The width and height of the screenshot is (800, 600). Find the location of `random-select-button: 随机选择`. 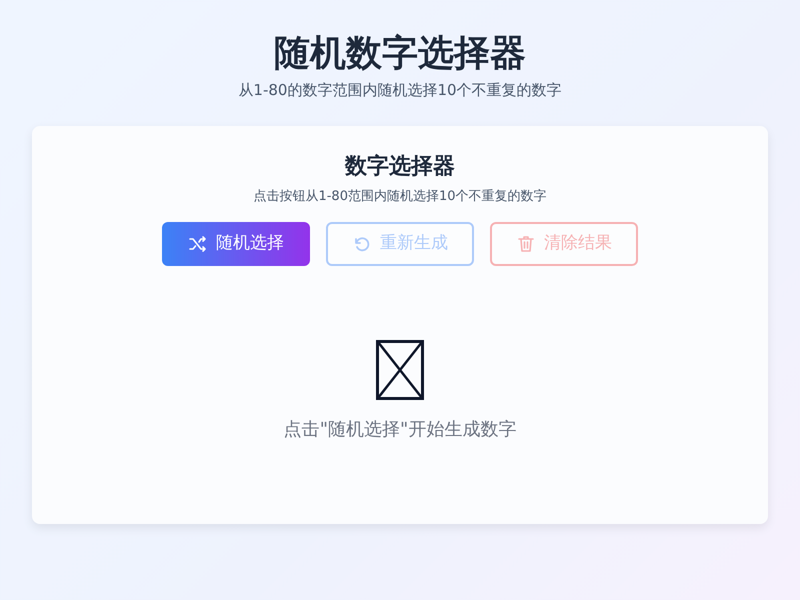

random-select-button: 随机选择 is located at coordinates (236, 244).